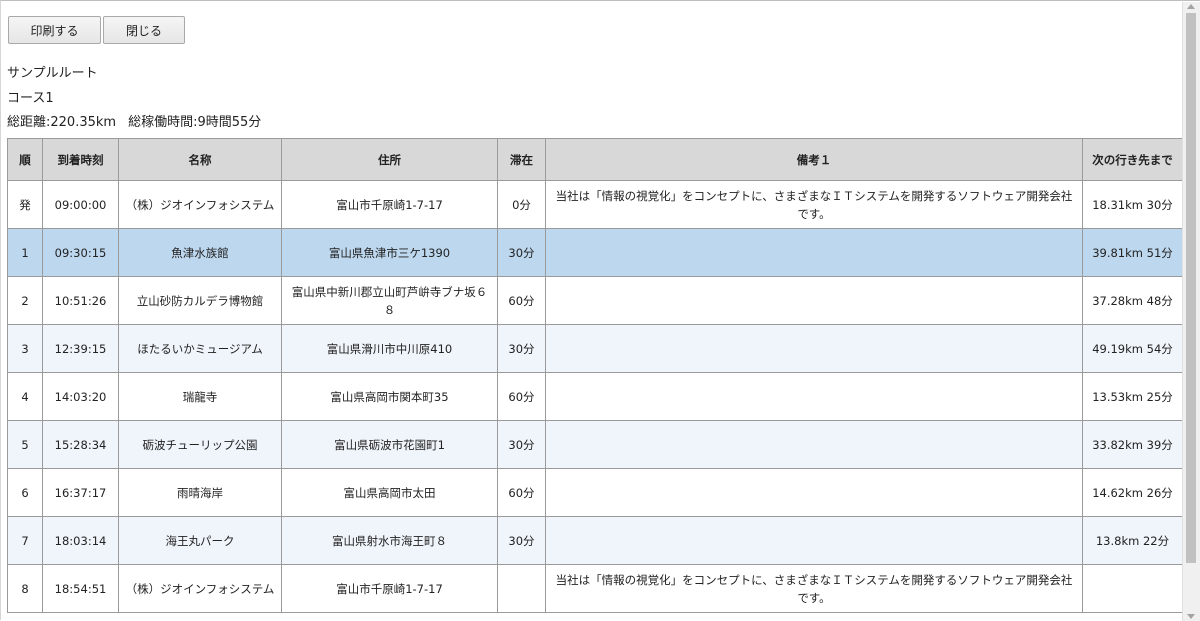 This screenshot has height=621, width=1200. Describe the element at coordinates (200, 396) in the screenshot. I see `cell-name: 瑞龍寺` at that location.